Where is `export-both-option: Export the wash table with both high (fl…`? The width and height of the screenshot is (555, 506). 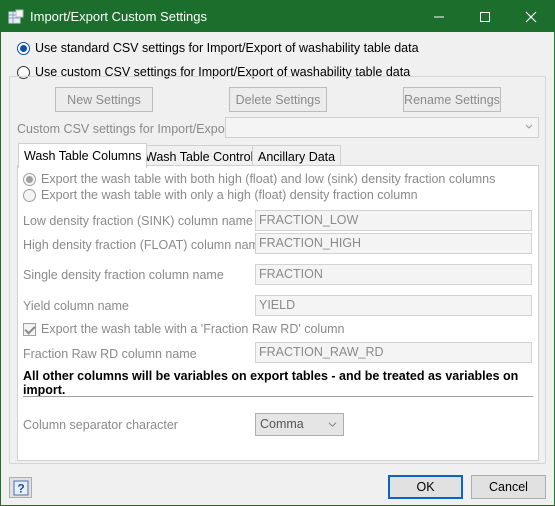
export-both-option: Export the wash table with both high (fl… is located at coordinates (259, 179).